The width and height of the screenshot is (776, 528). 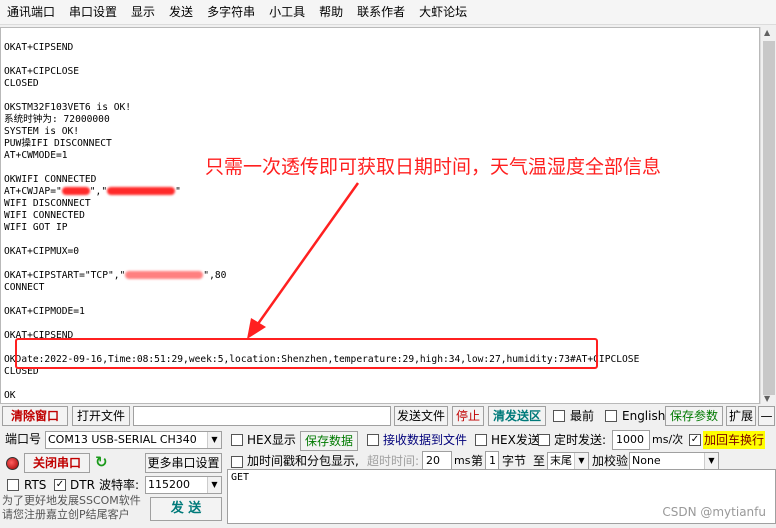 I want to click on terminal-line: CONNECT, so click(x=24, y=287).